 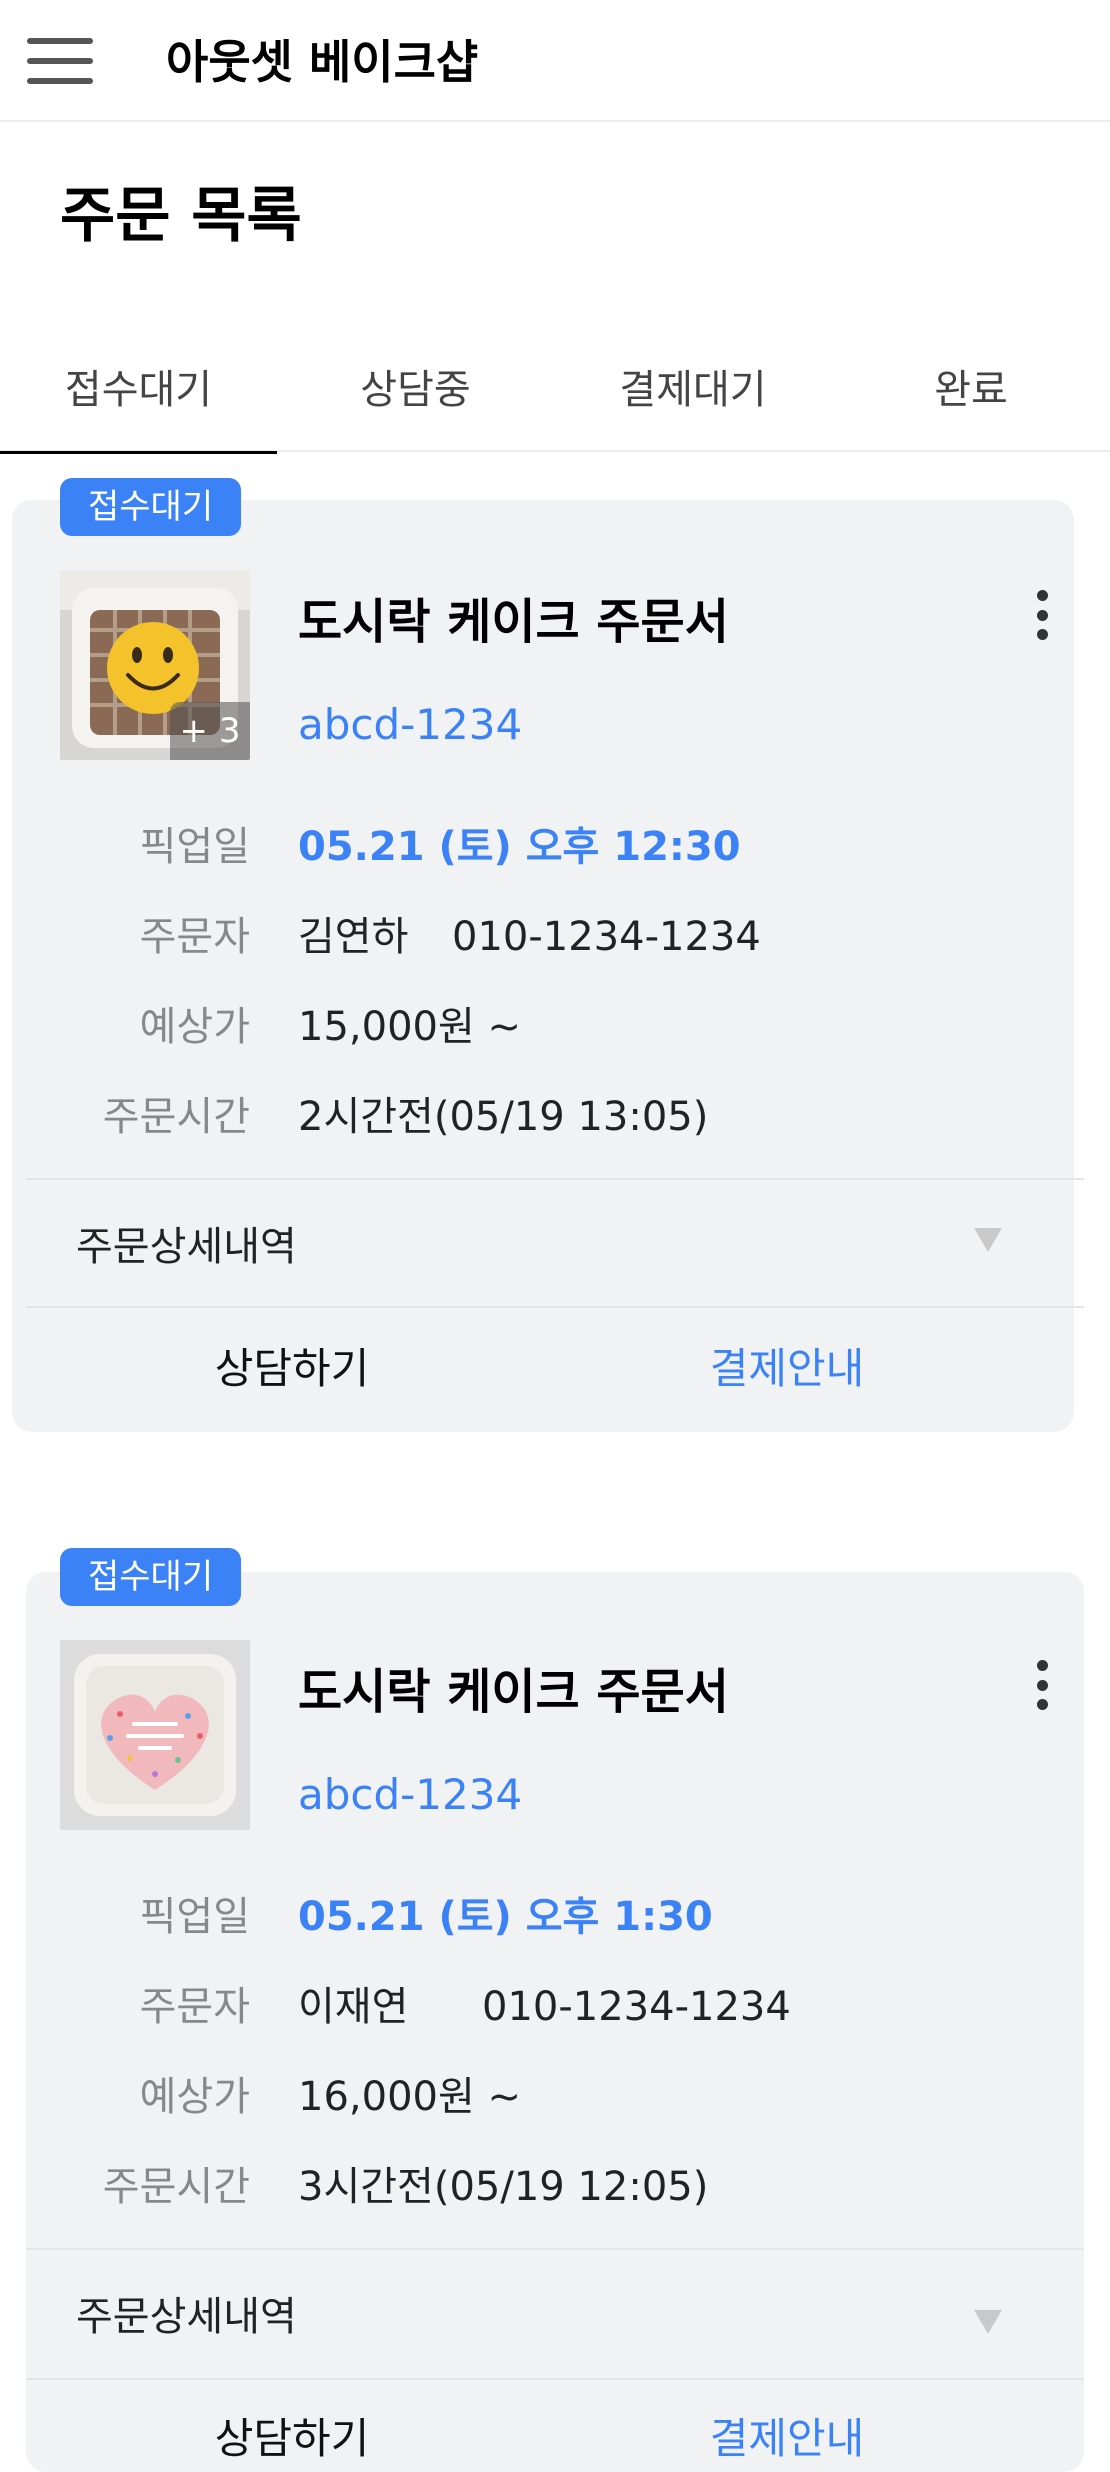 I want to click on page-title: 주문 목록, so click(x=181, y=216).